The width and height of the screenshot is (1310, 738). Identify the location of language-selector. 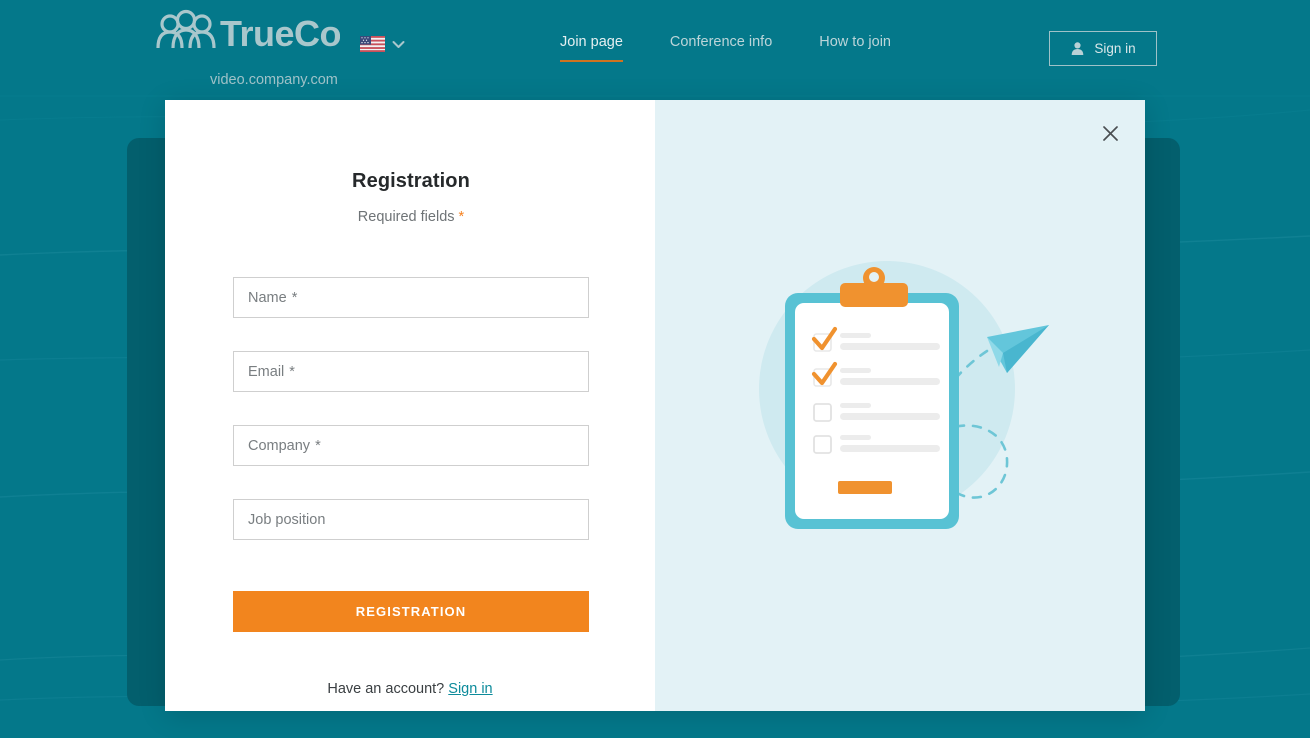
(382, 44).